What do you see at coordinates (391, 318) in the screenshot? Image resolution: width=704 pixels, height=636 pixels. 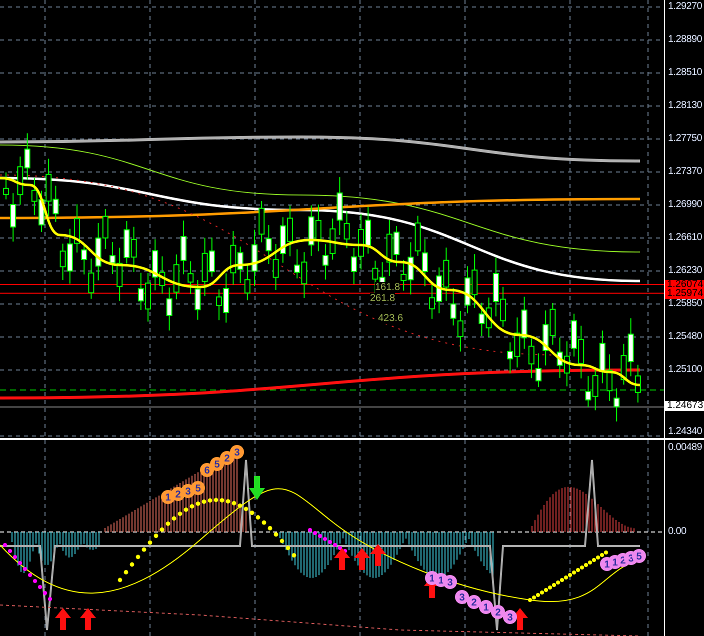 I see `fibonacci-level-label: 423.6` at bounding box center [391, 318].